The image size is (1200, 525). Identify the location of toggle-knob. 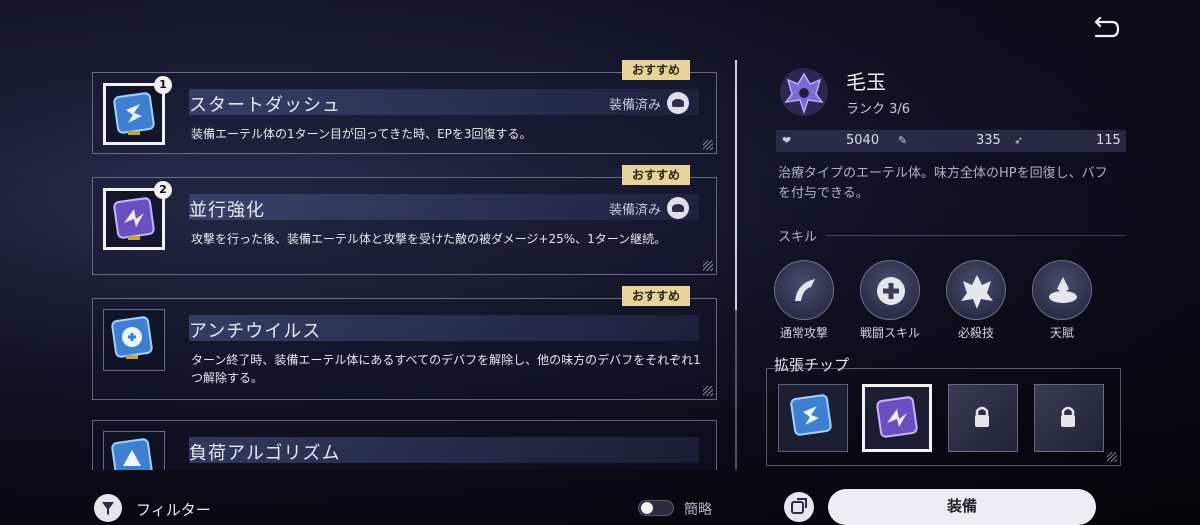
(647, 508).